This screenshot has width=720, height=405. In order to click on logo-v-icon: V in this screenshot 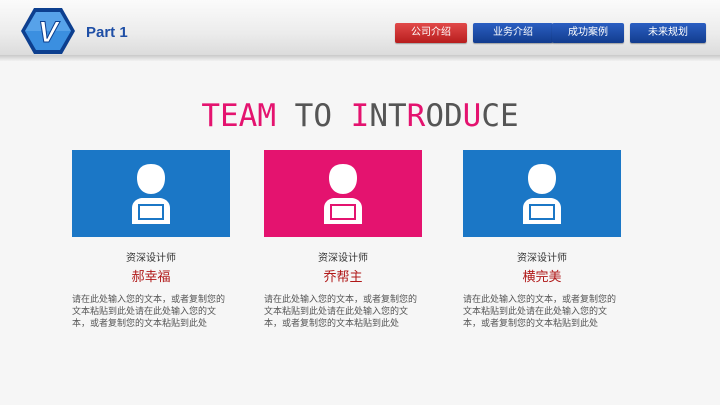, I will do `click(48, 31)`.